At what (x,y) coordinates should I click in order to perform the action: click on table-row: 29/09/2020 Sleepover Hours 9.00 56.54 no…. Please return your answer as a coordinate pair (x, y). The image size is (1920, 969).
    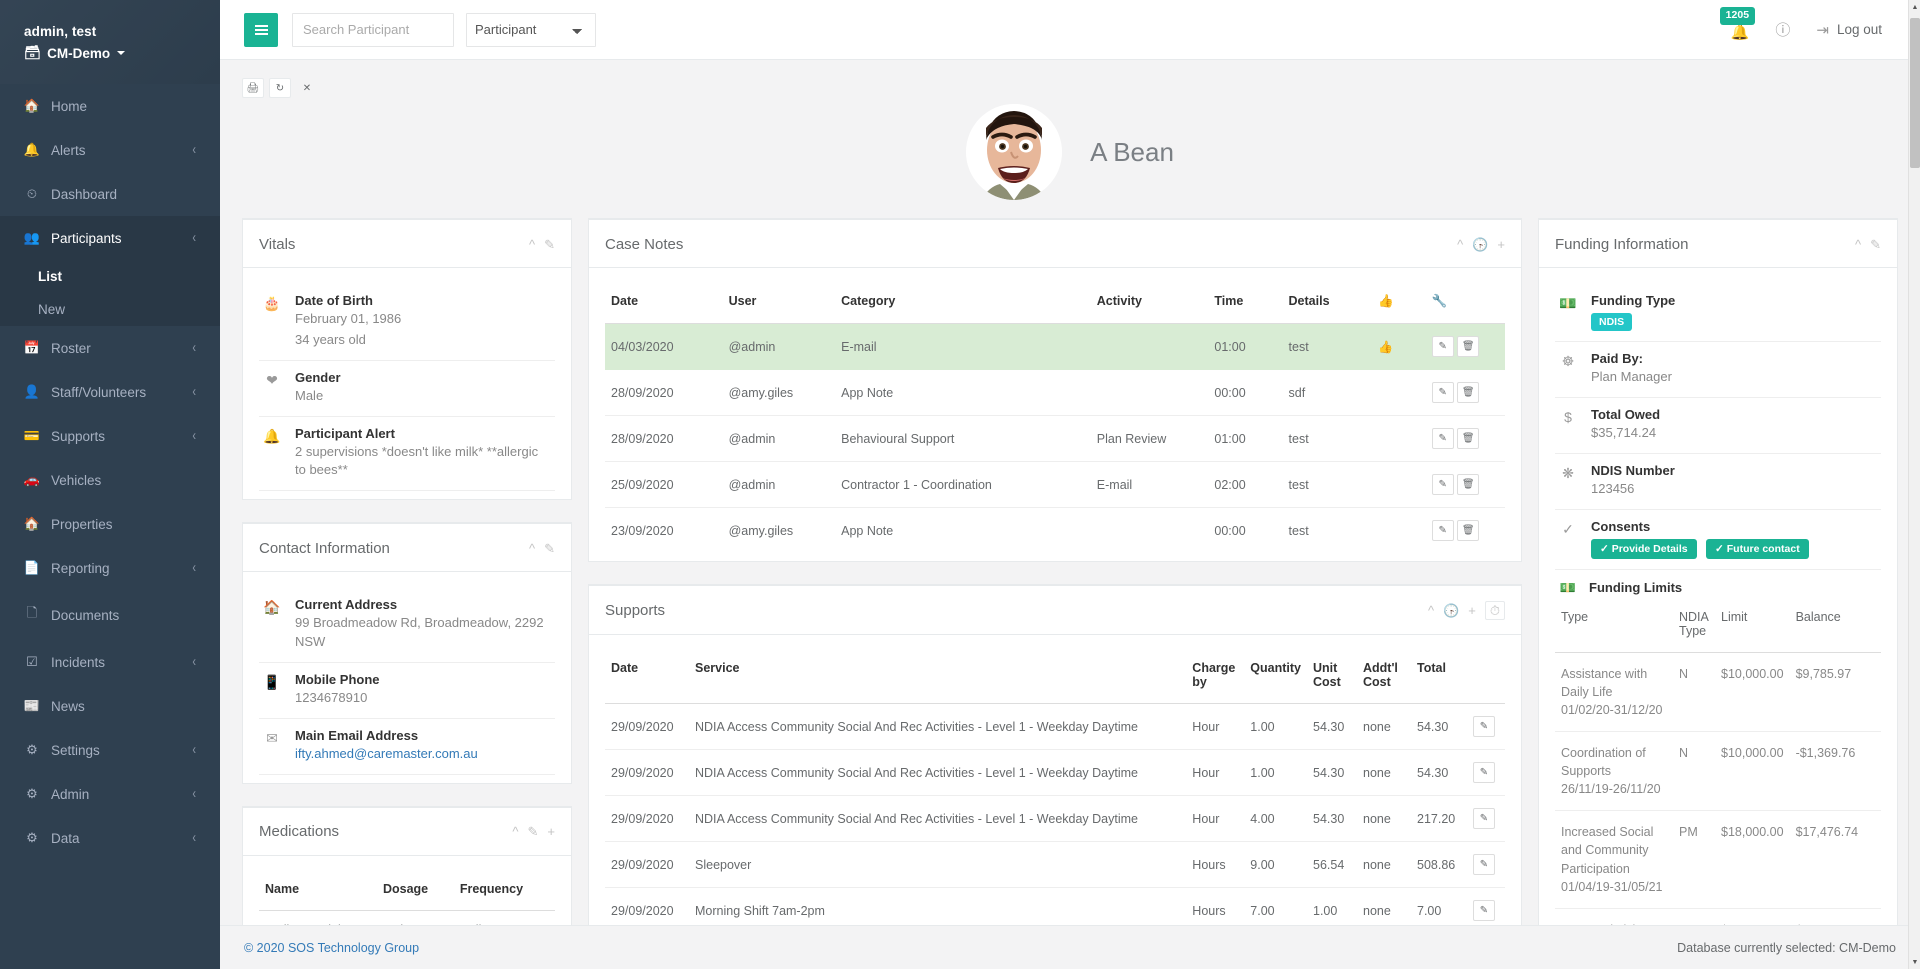
    Looking at the image, I should click on (1055, 864).